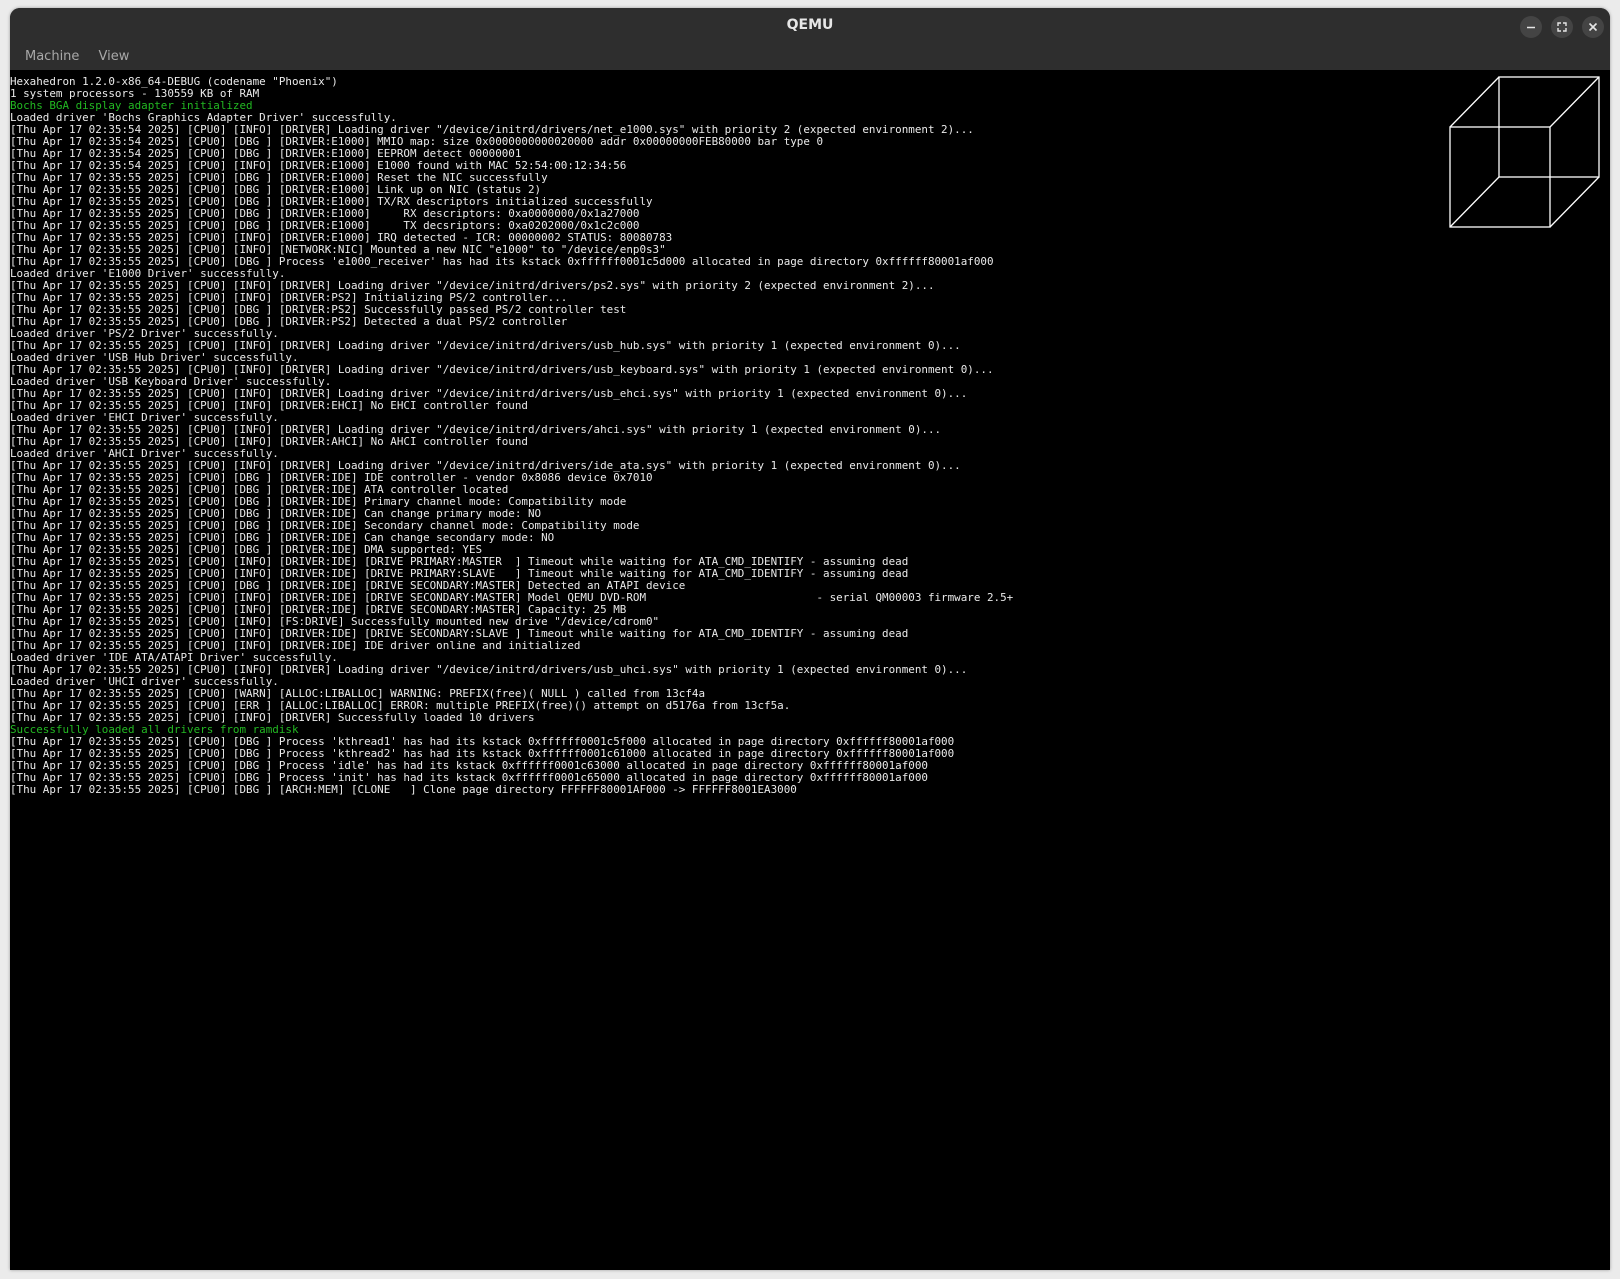 This screenshot has width=1620, height=1279. Describe the element at coordinates (1524, 152) in the screenshot. I see `wireframe-cube-graphic` at that location.